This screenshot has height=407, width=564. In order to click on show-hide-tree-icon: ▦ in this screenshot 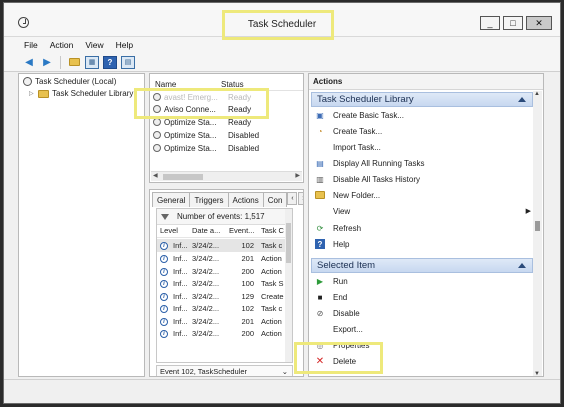, I will do `click(92, 62)`.